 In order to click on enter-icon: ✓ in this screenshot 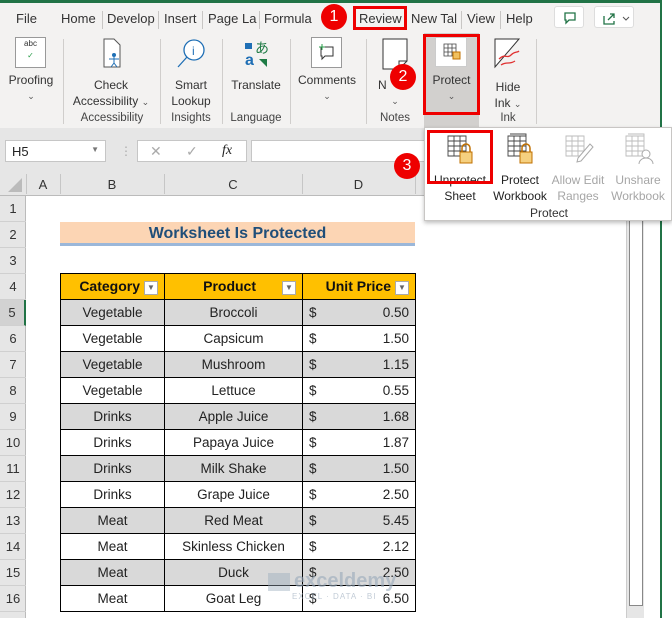, I will do `click(192, 151)`.